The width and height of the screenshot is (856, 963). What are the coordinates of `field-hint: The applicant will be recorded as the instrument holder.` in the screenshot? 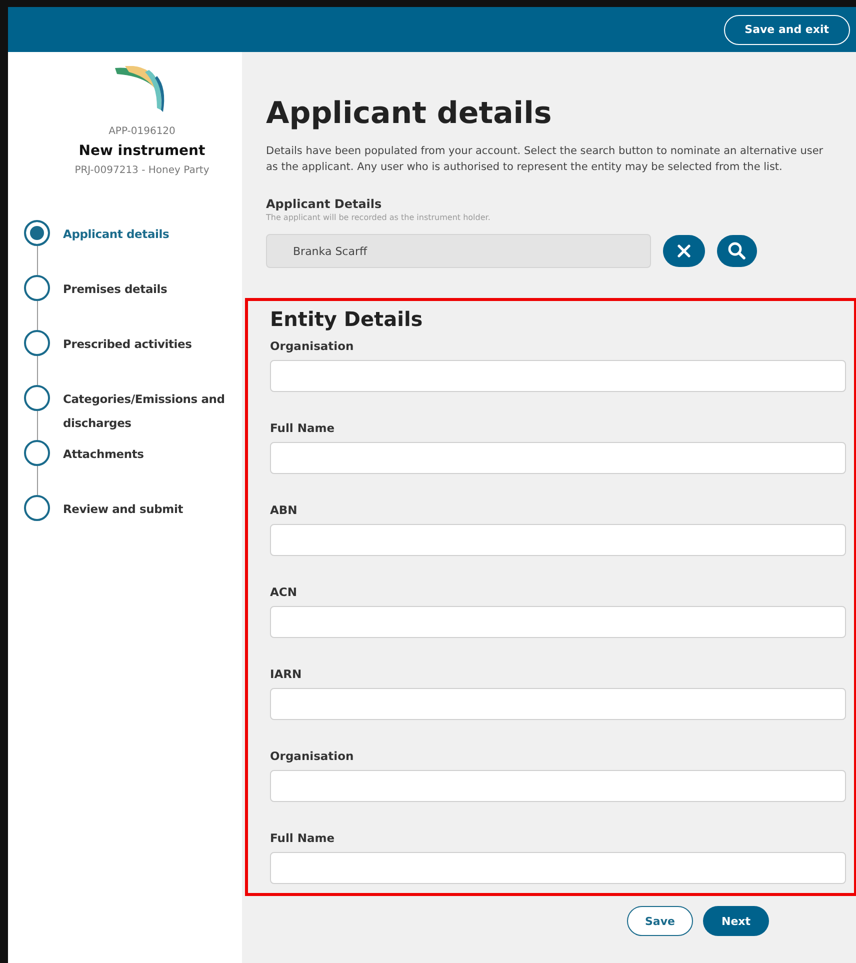 It's located at (379, 217).